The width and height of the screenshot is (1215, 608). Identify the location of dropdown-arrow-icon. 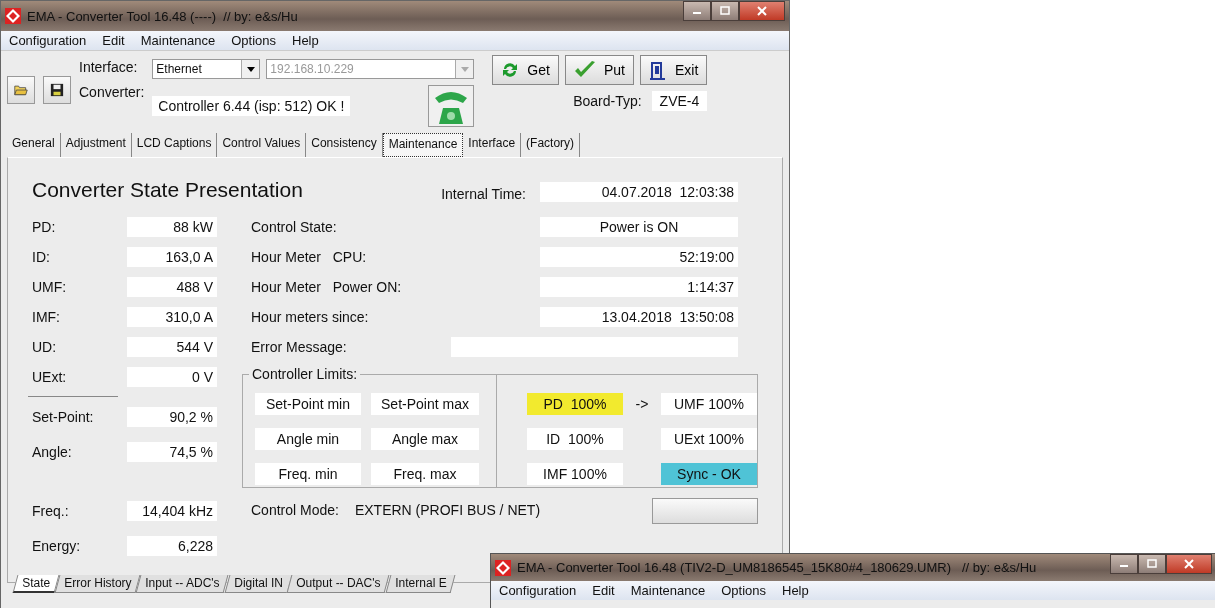
(464, 69).